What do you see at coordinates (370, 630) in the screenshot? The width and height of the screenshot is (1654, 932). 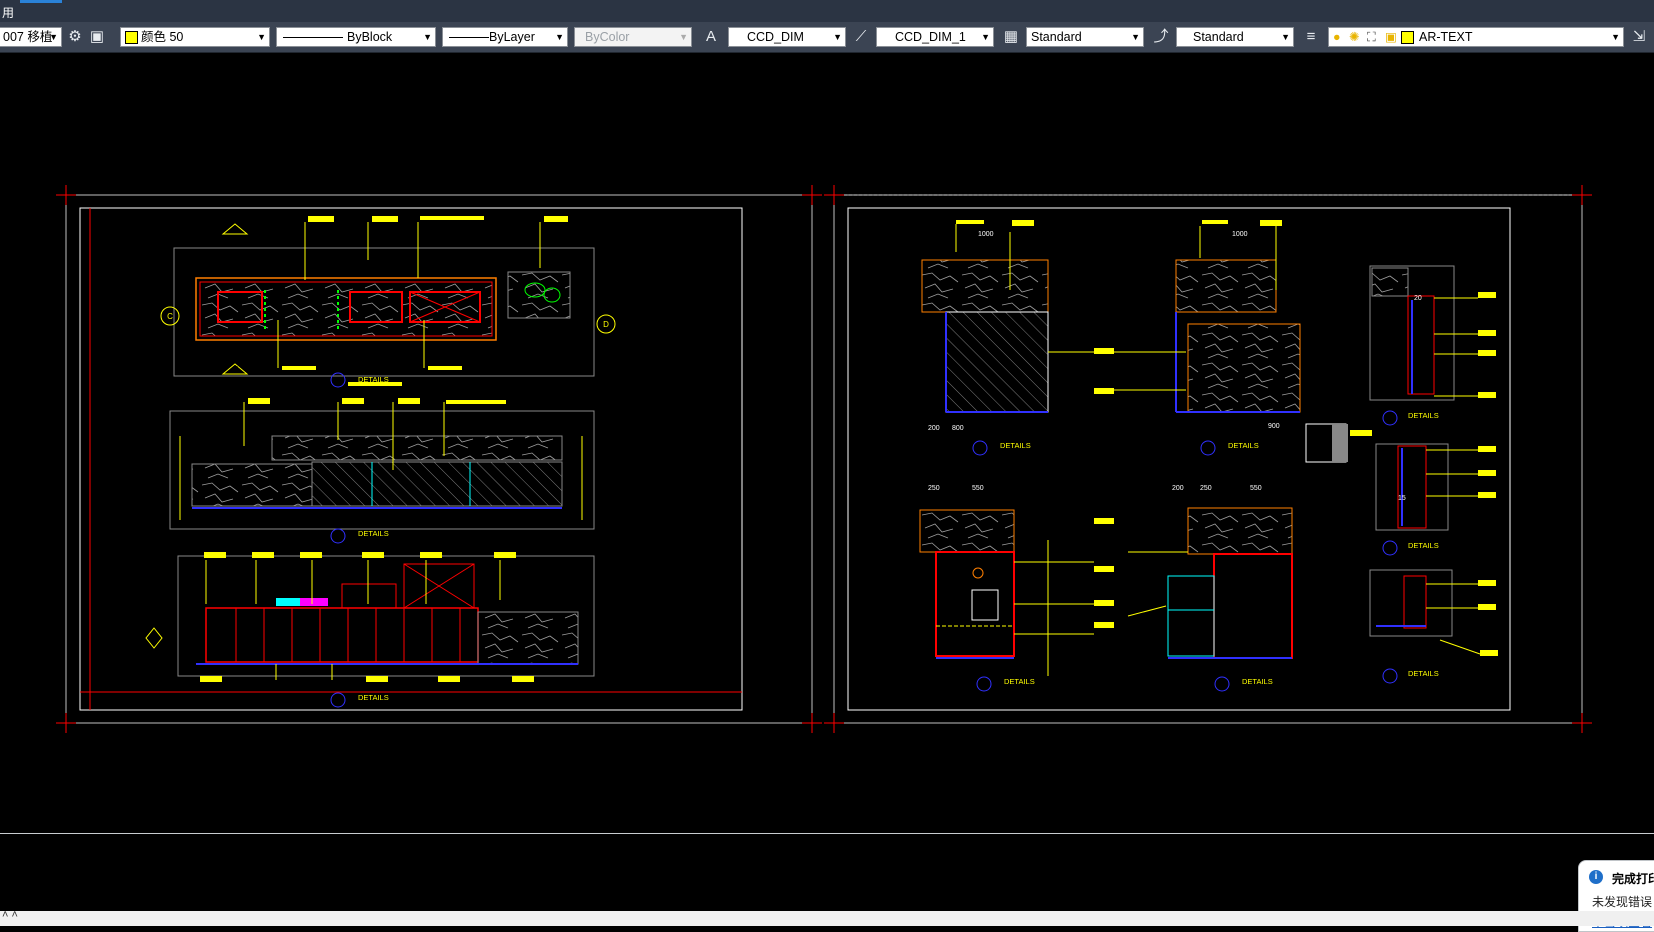 I see `elevation-b: DETAILS` at bounding box center [370, 630].